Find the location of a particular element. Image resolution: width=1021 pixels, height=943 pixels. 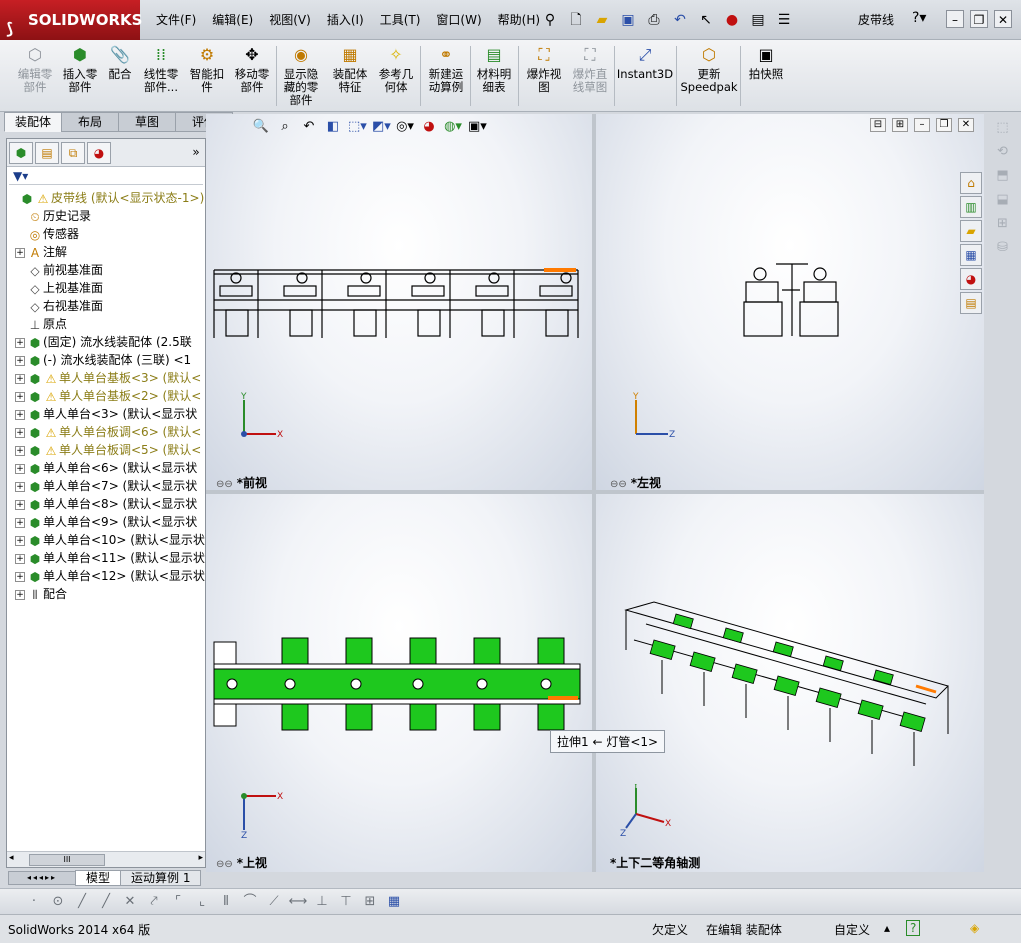

menu-insert: 插入(I) is located at coordinates (345, 20).